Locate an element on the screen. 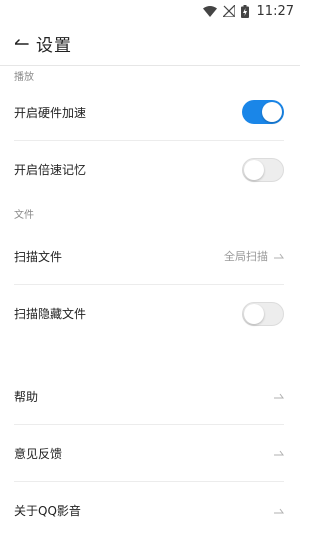 Image resolution: width=320 pixels, height=533 pixels. hardware-acceleration-toggle is located at coordinates (263, 112).